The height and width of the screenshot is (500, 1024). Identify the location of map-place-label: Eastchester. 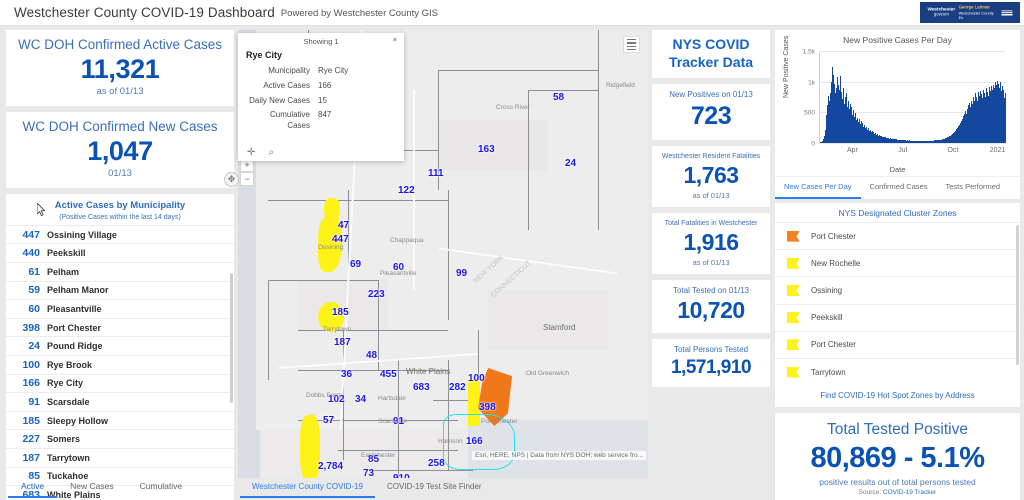
(378, 455).